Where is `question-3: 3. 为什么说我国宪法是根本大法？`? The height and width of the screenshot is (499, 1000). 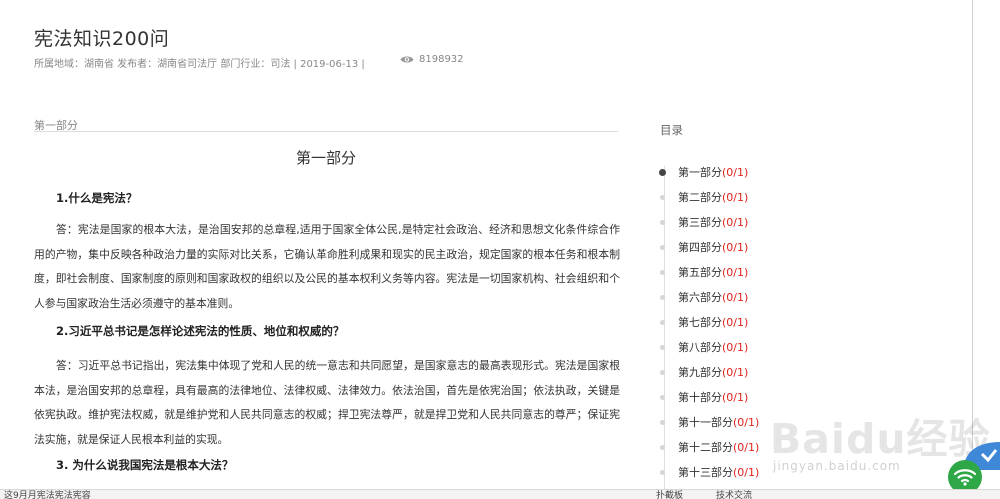 question-3: 3. 为什么说我国宪法是根本大法？ is located at coordinates (145, 465).